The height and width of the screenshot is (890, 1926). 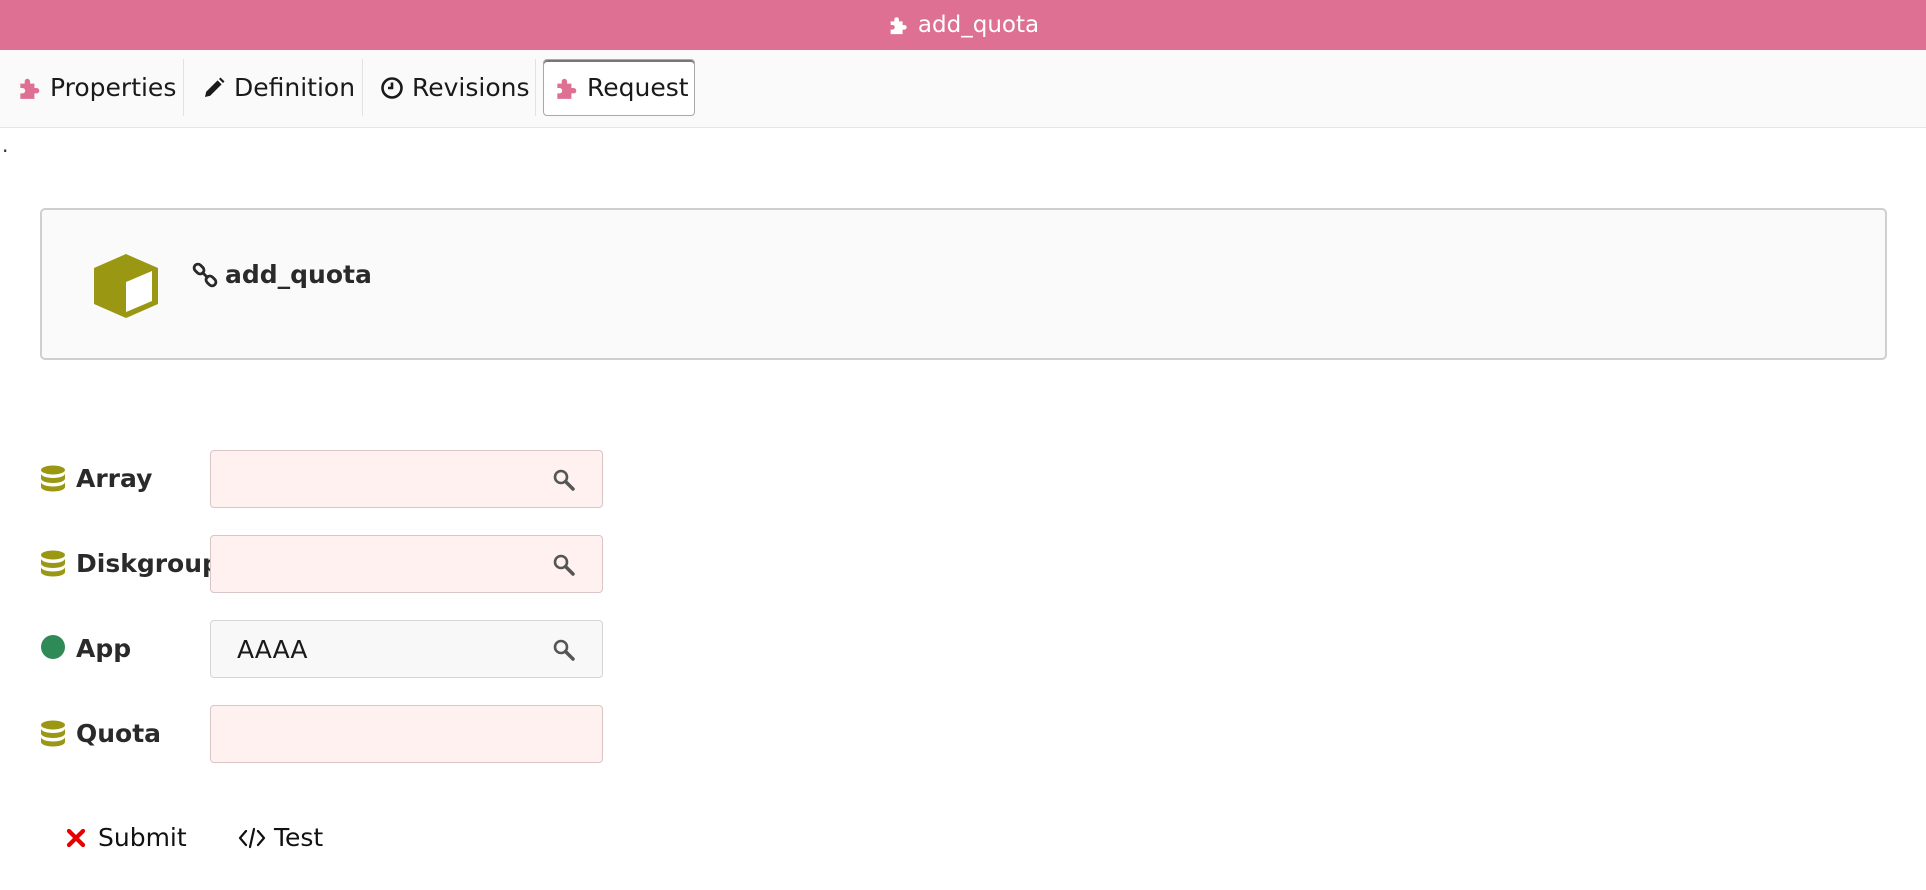 I want to click on object-name: add_quota, so click(x=282, y=274).